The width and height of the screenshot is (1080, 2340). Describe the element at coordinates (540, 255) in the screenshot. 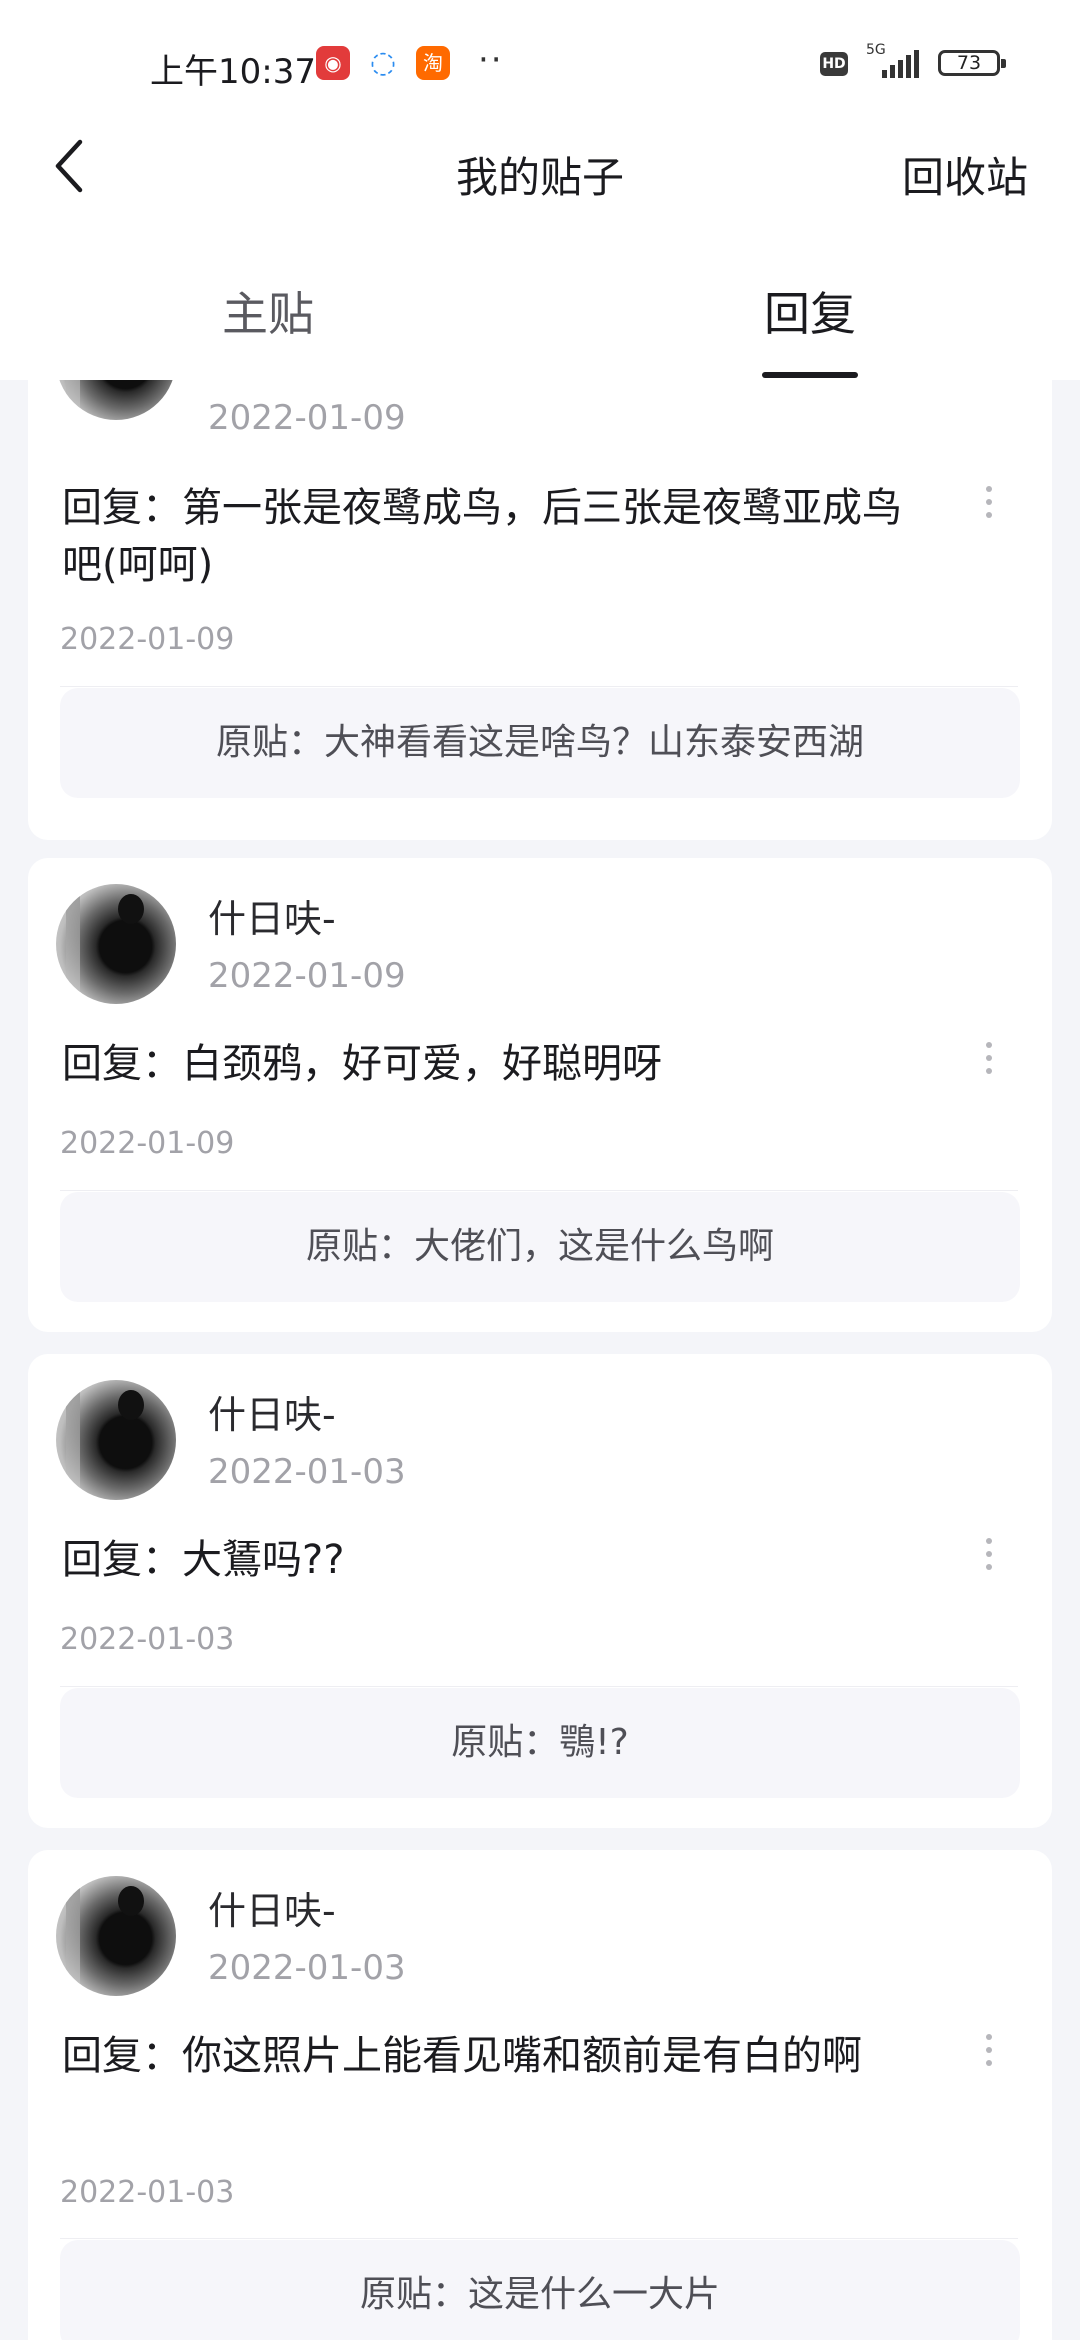

I see `app-header: 我的贴子 回收站 主贴 回复` at that location.